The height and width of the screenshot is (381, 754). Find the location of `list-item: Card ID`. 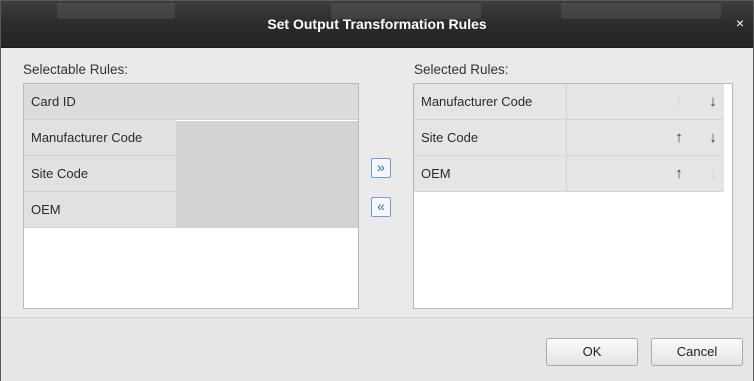

list-item: Card ID is located at coordinates (191, 102).